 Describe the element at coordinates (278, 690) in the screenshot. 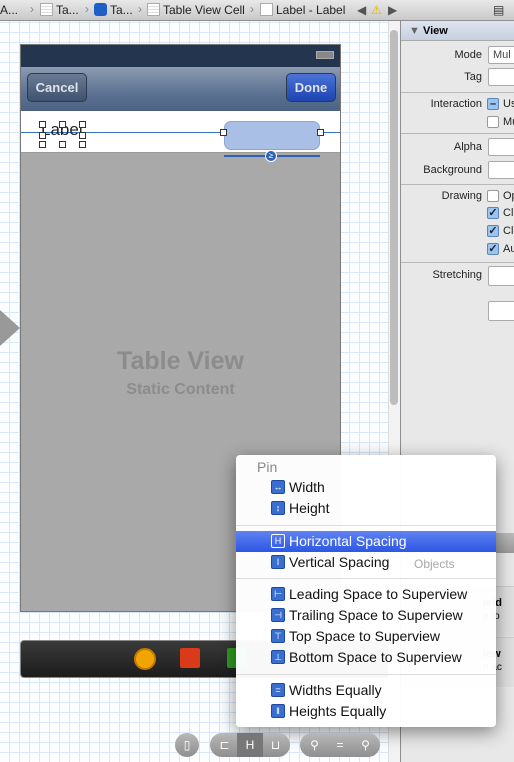

I see `widths-equally-icon: =` at that location.